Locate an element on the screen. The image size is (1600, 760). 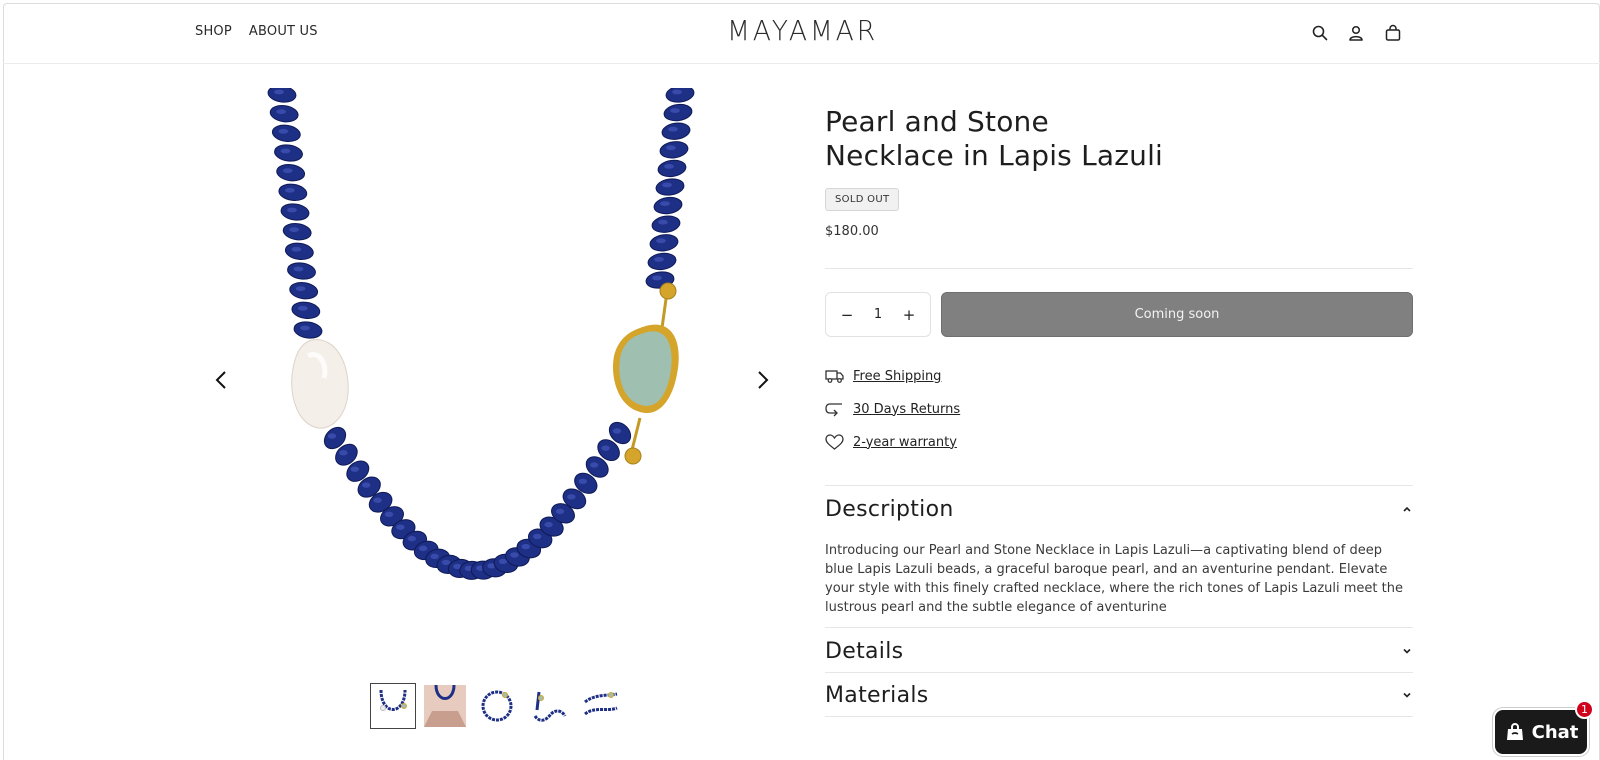
perk-returns: 30 Days Returns is located at coordinates (892, 409).